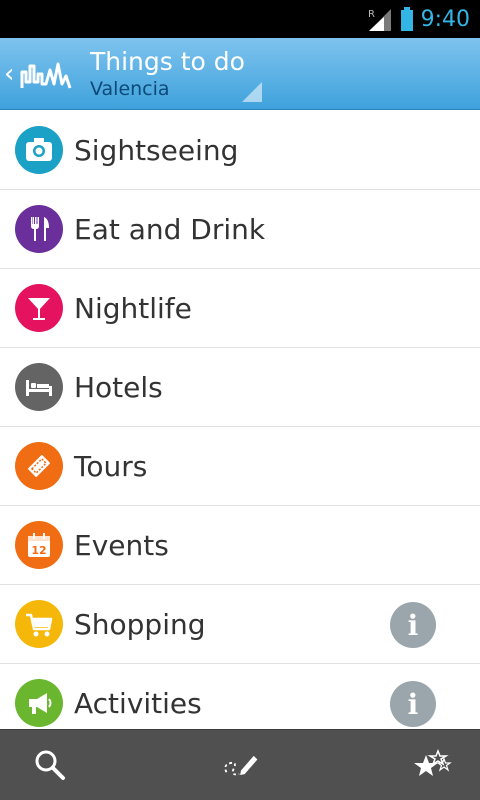  I want to click on status-bar: R 9:40, so click(240, 19).